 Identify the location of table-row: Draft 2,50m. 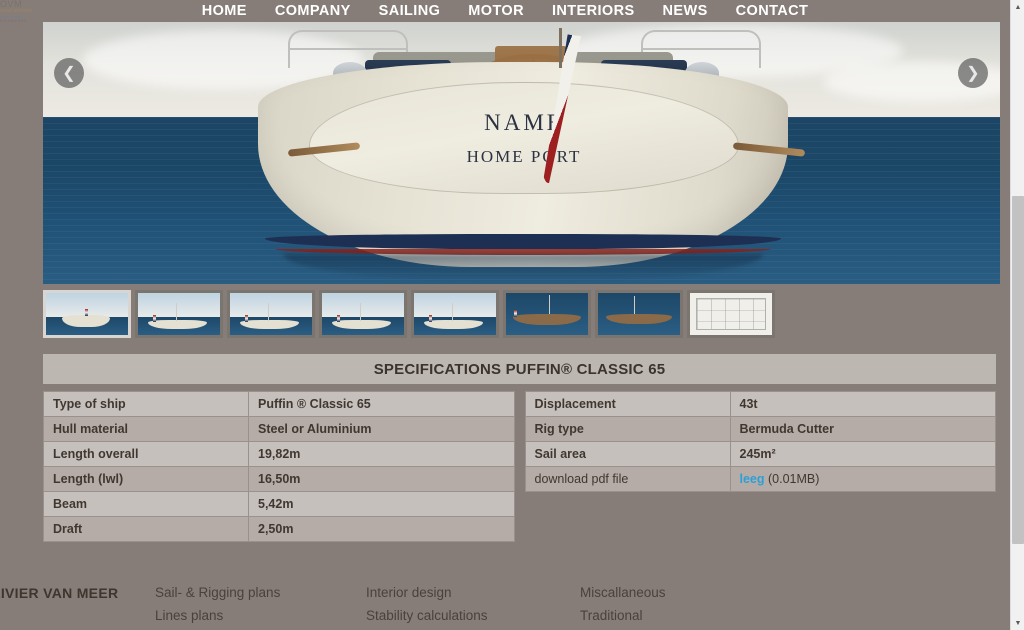
(279, 529).